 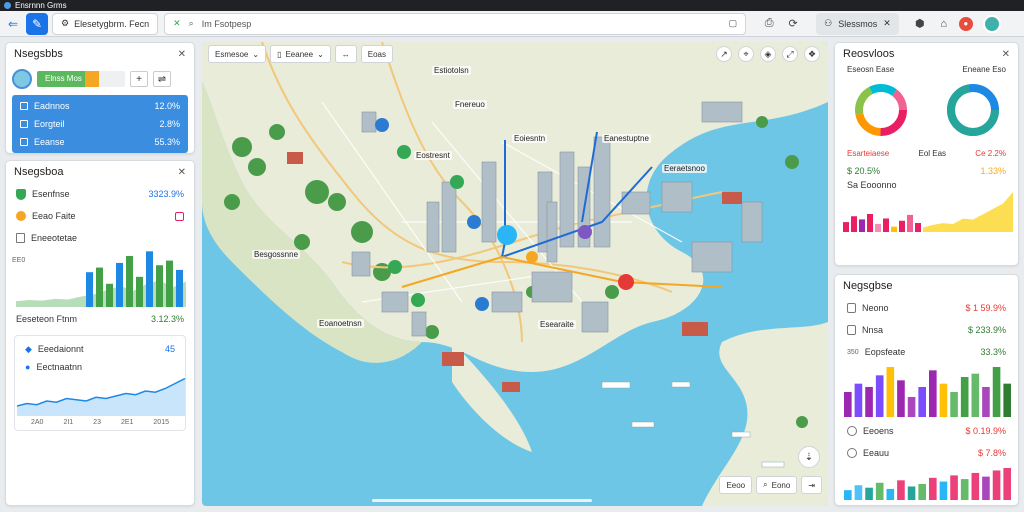 I want to click on bookmark-icon: ◆, so click(x=28, y=348).